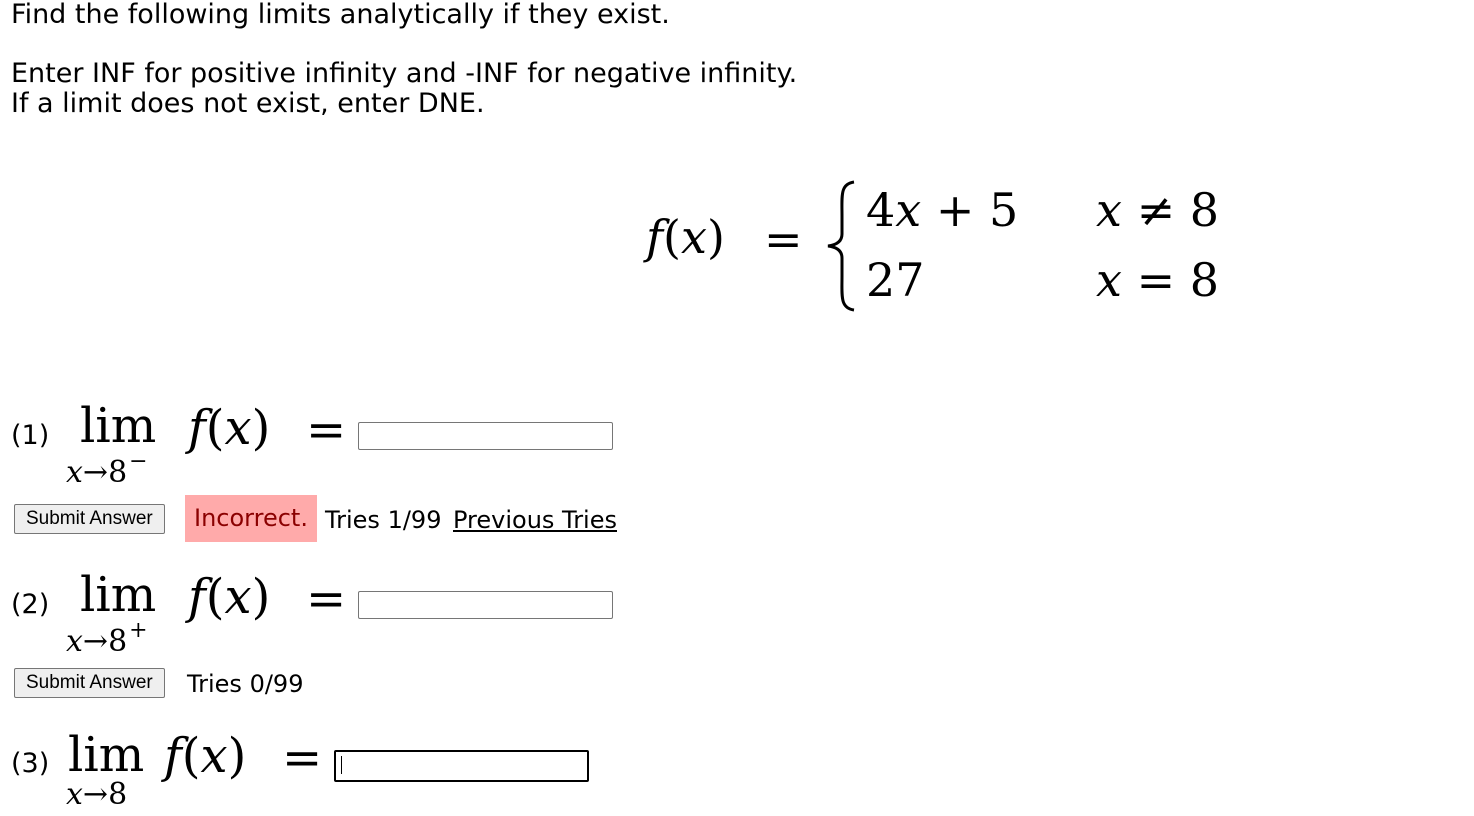 This screenshot has width=1474, height=816. Describe the element at coordinates (30, 763) in the screenshot. I see `part-3-label: (3)` at that location.